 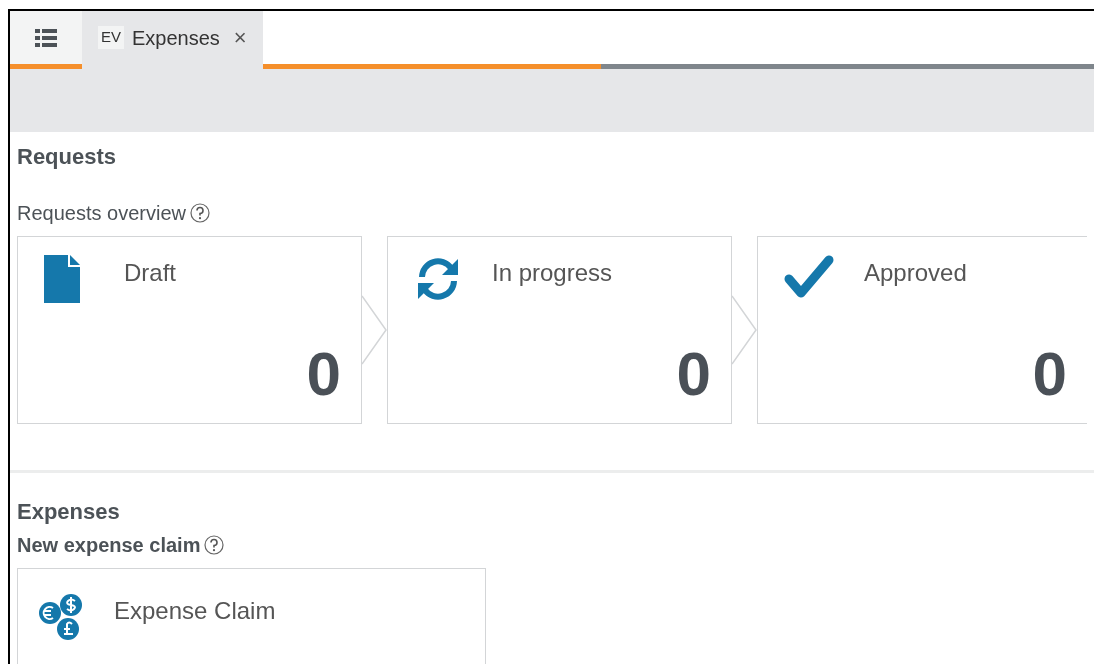 What do you see at coordinates (809, 277) in the screenshot?
I see `checkmark-icon` at bounding box center [809, 277].